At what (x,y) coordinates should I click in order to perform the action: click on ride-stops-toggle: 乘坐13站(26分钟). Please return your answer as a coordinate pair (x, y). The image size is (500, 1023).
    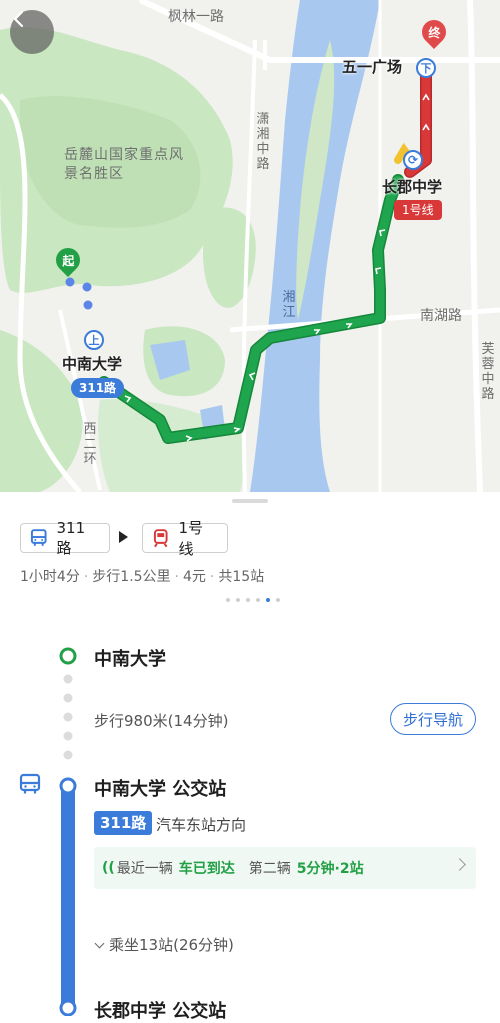
    Looking at the image, I should click on (164, 944).